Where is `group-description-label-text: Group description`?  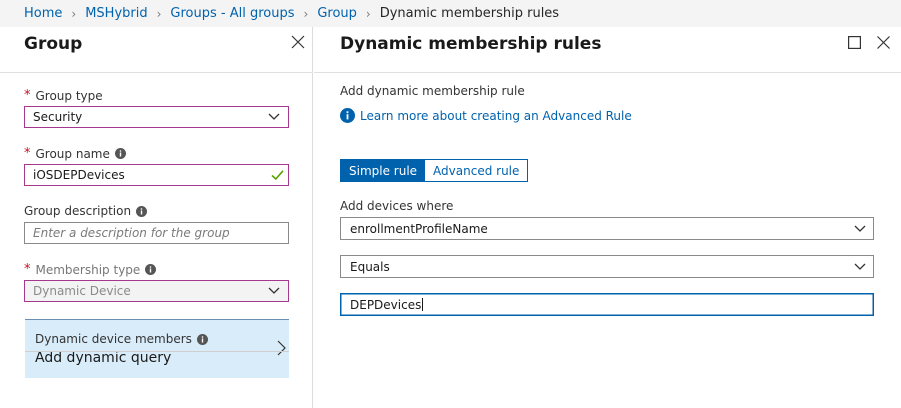
group-description-label-text: Group description is located at coordinates (78, 211).